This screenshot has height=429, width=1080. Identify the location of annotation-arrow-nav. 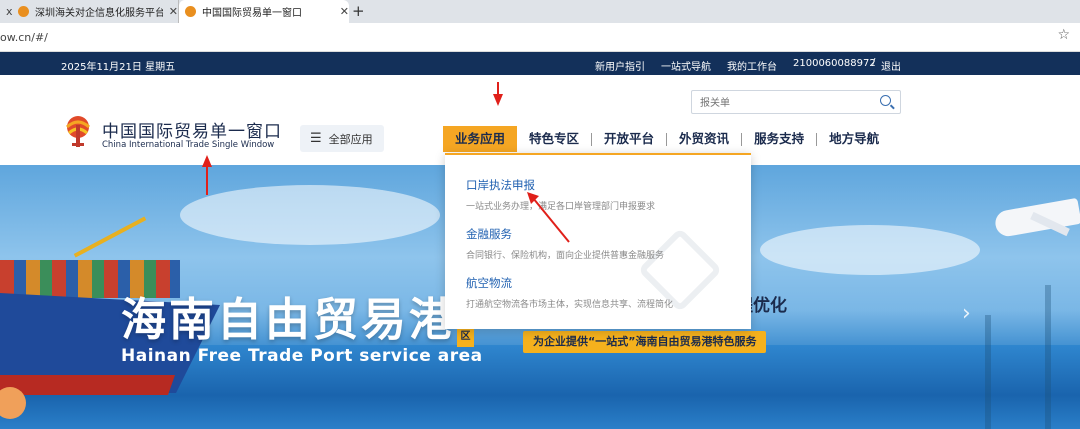
(498, 94).